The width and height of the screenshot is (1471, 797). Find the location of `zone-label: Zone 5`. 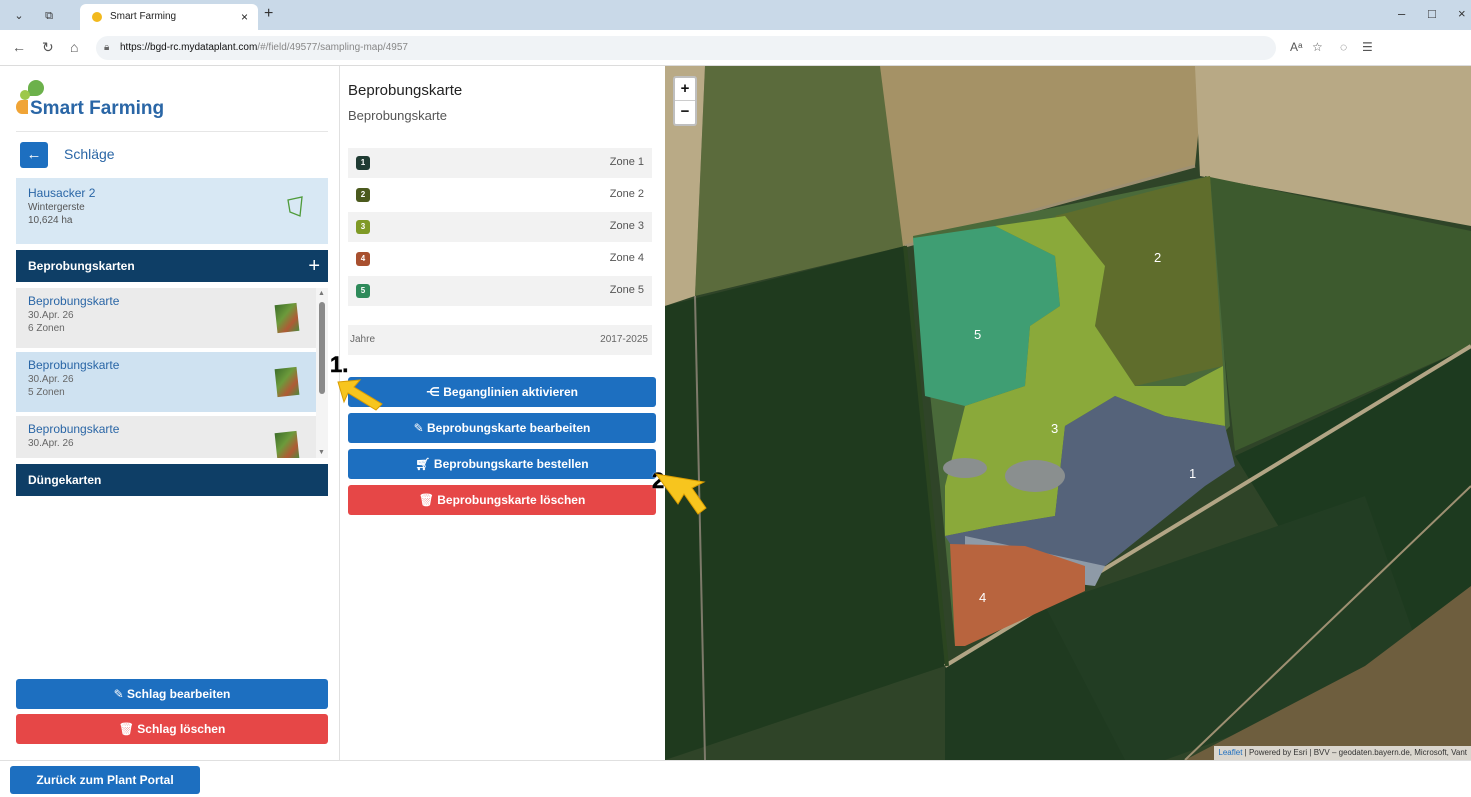

zone-label: Zone 5 is located at coordinates (626, 290).